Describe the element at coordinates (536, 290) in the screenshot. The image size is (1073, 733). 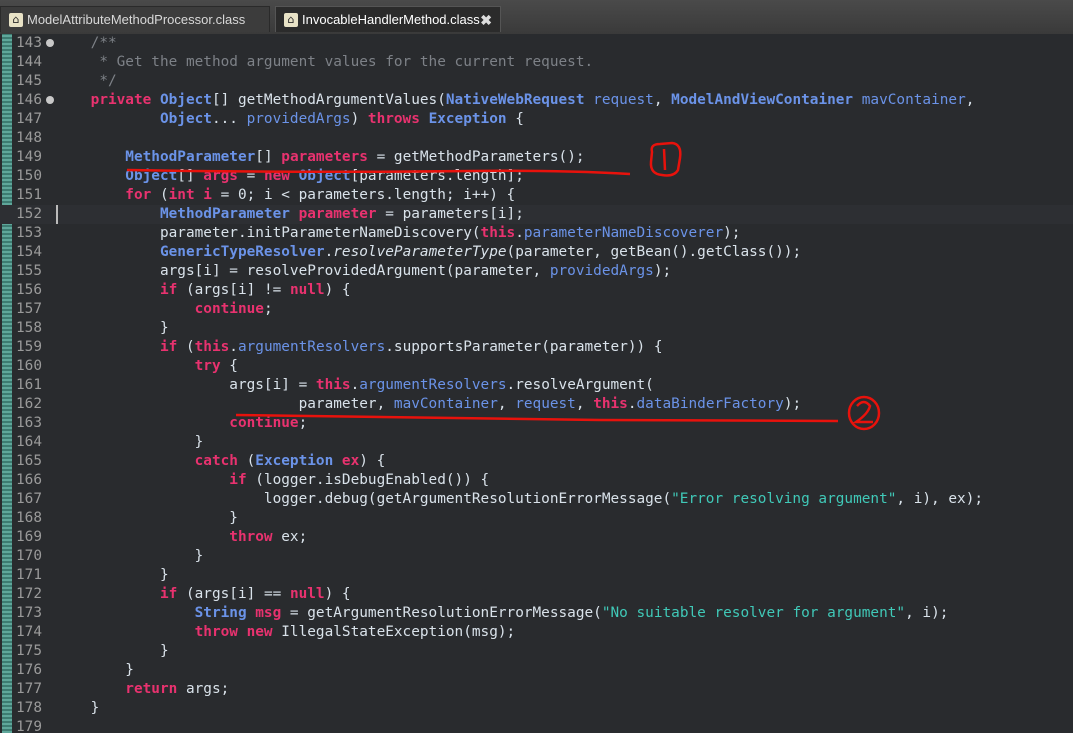
I see `code-line: 156 if (args[i] != null) {` at that location.